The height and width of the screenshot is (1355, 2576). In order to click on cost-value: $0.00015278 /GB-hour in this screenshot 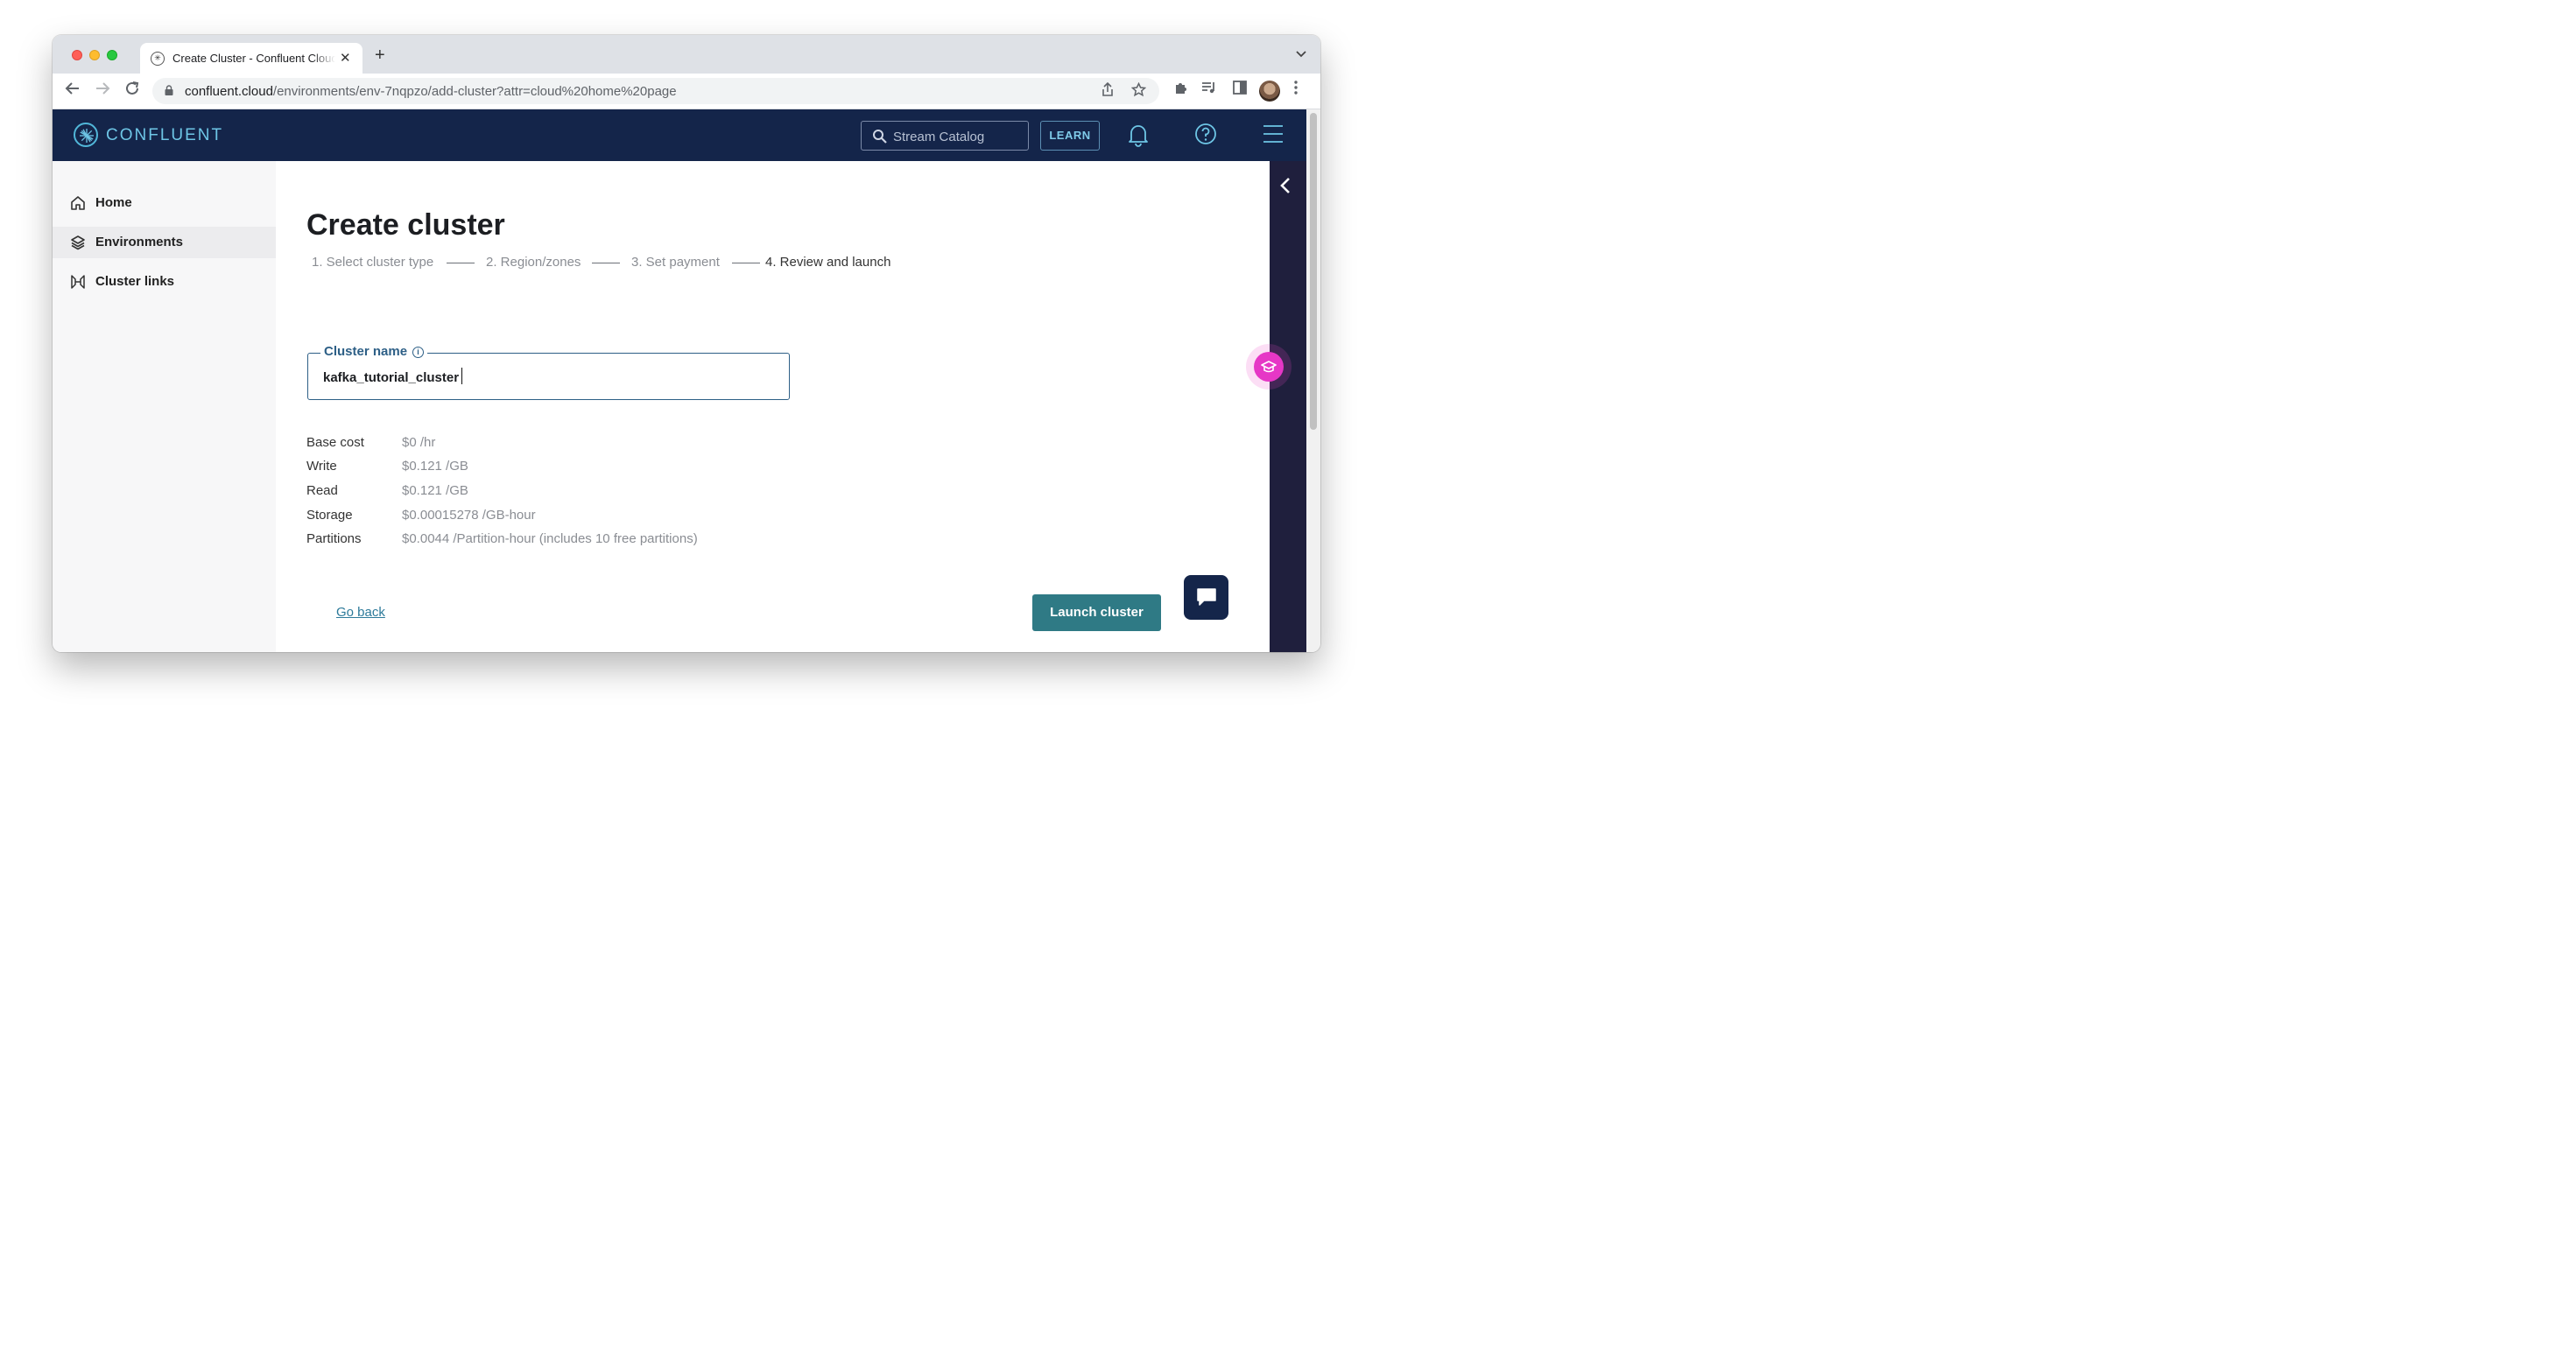, I will do `click(469, 516)`.